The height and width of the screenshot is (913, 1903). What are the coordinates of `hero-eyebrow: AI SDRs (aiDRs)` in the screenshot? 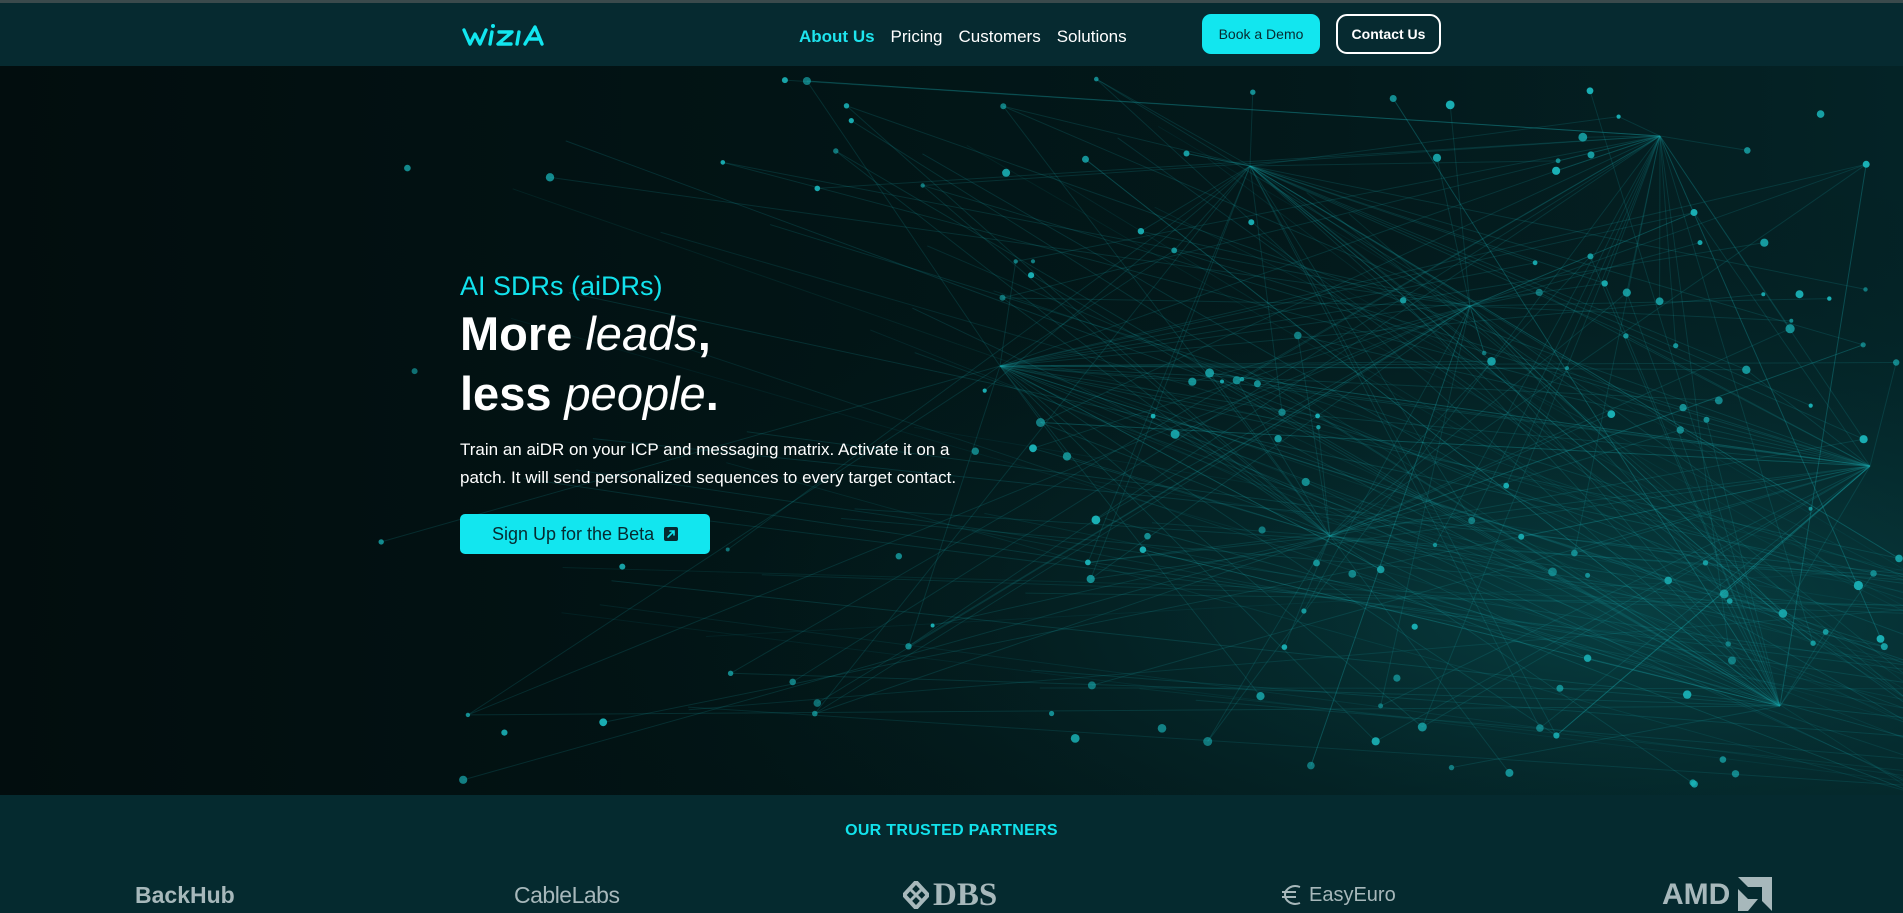 It's located at (561, 286).